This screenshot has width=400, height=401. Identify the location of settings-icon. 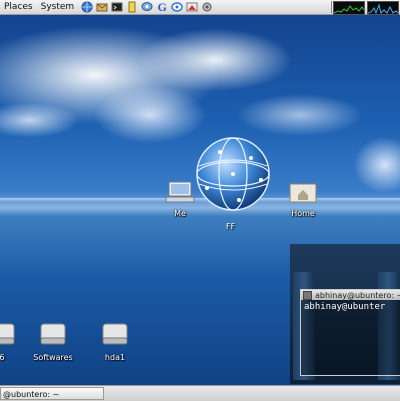
(207, 7).